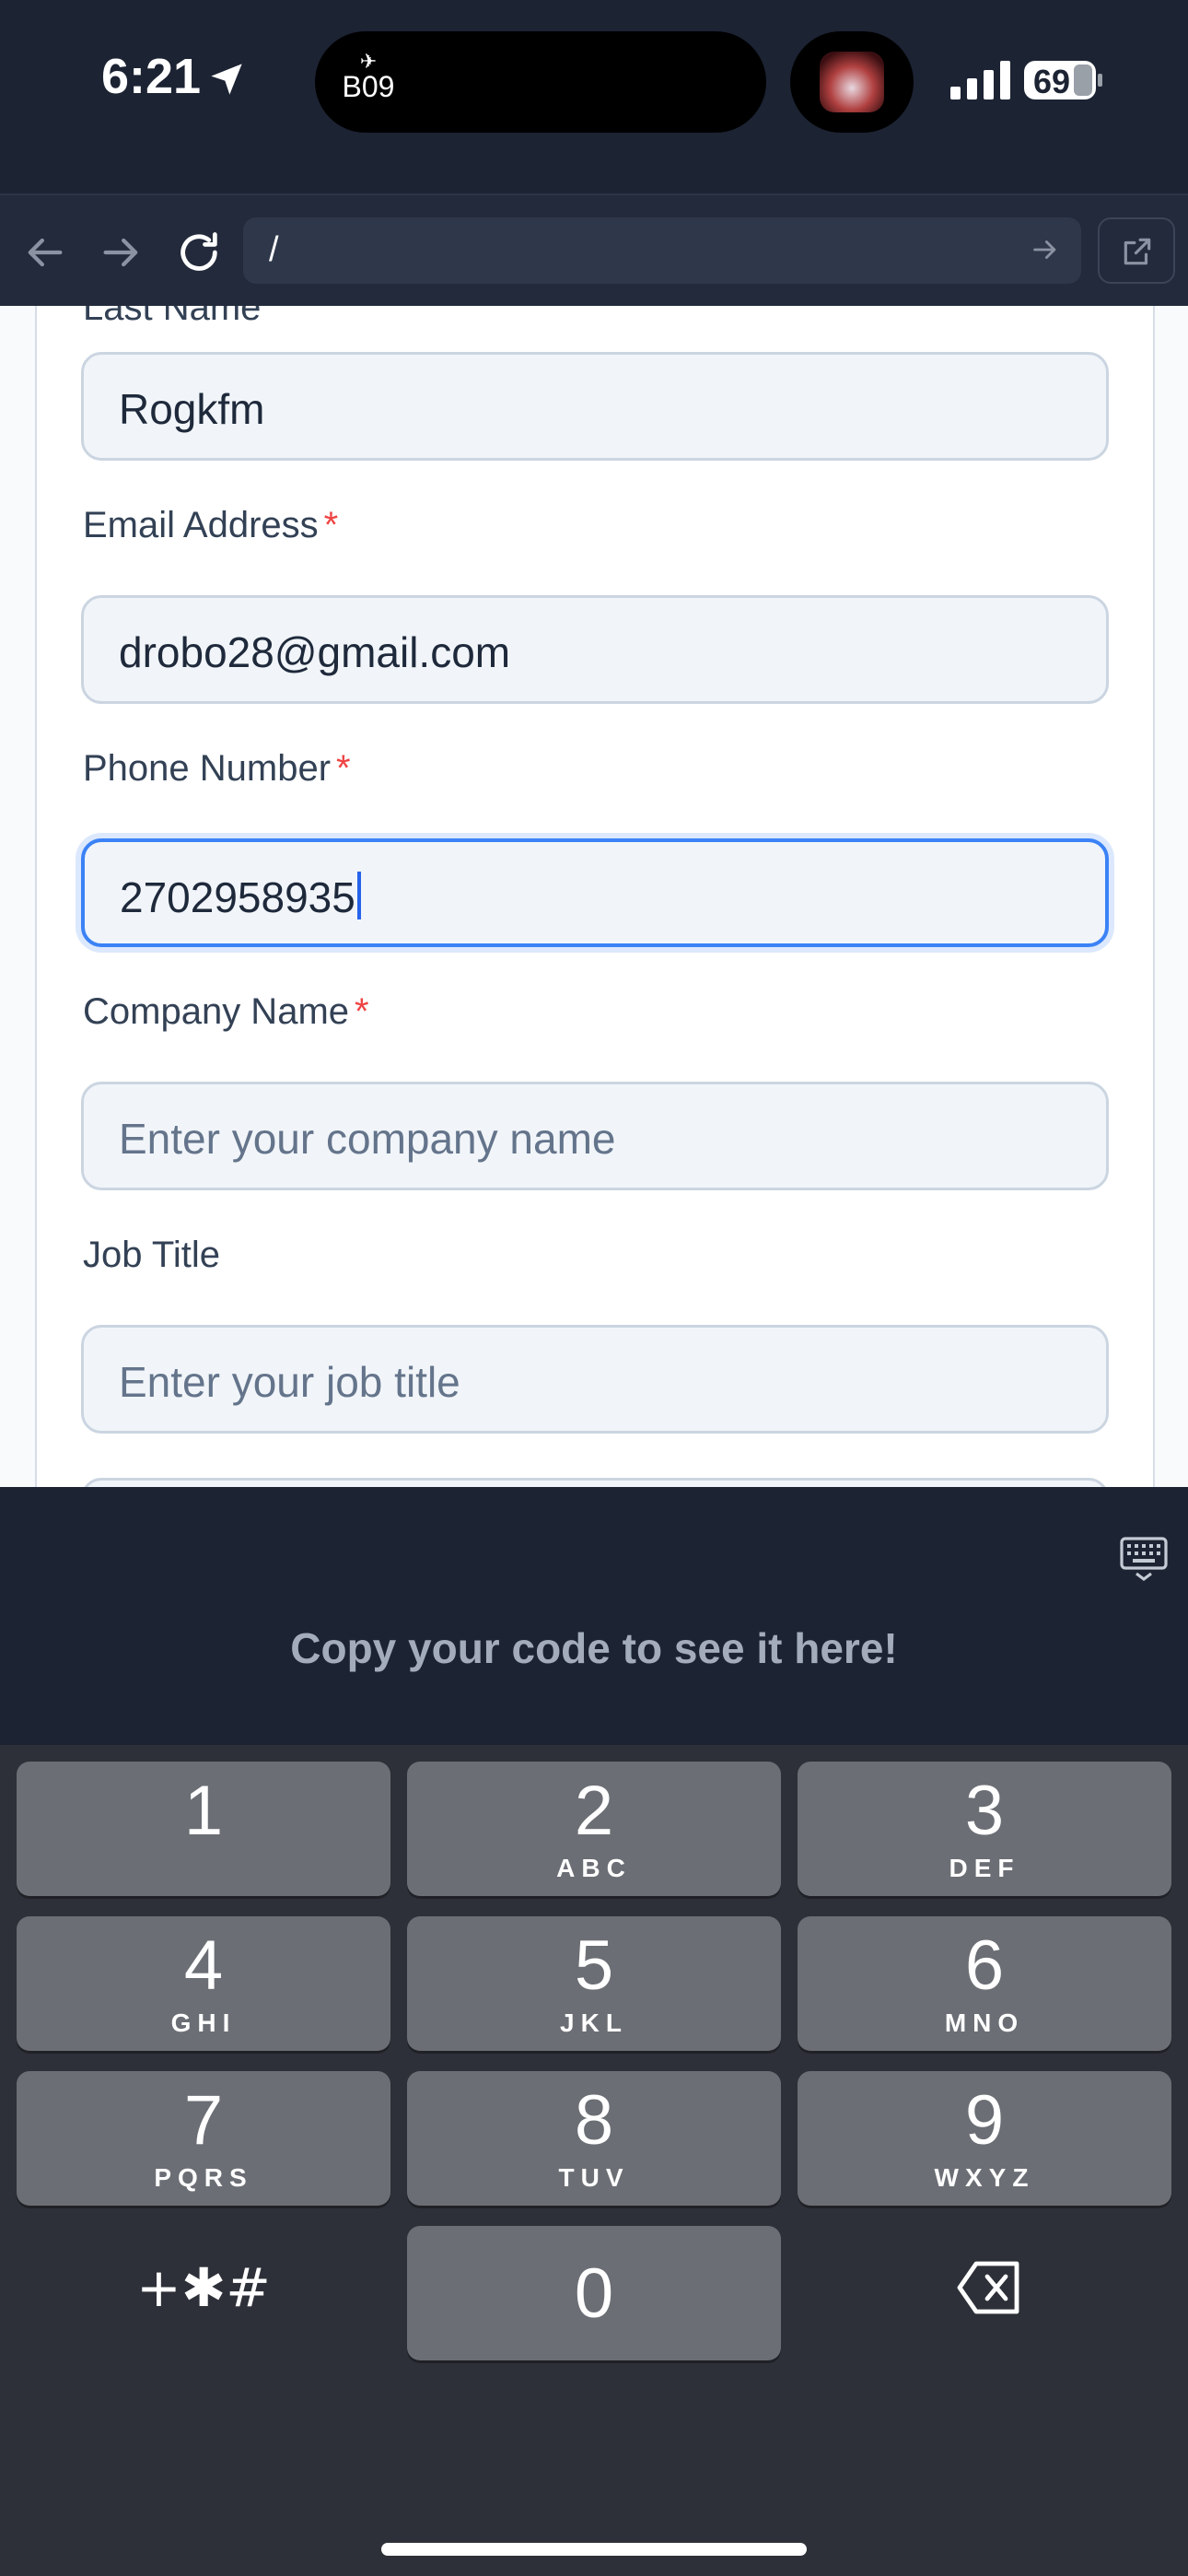 This screenshot has height=2576, width=1188. What do you see at coordinates (201, 525) in the screenshot?
I see `email-label-text: Email Address` at bounding box center [201, 525].